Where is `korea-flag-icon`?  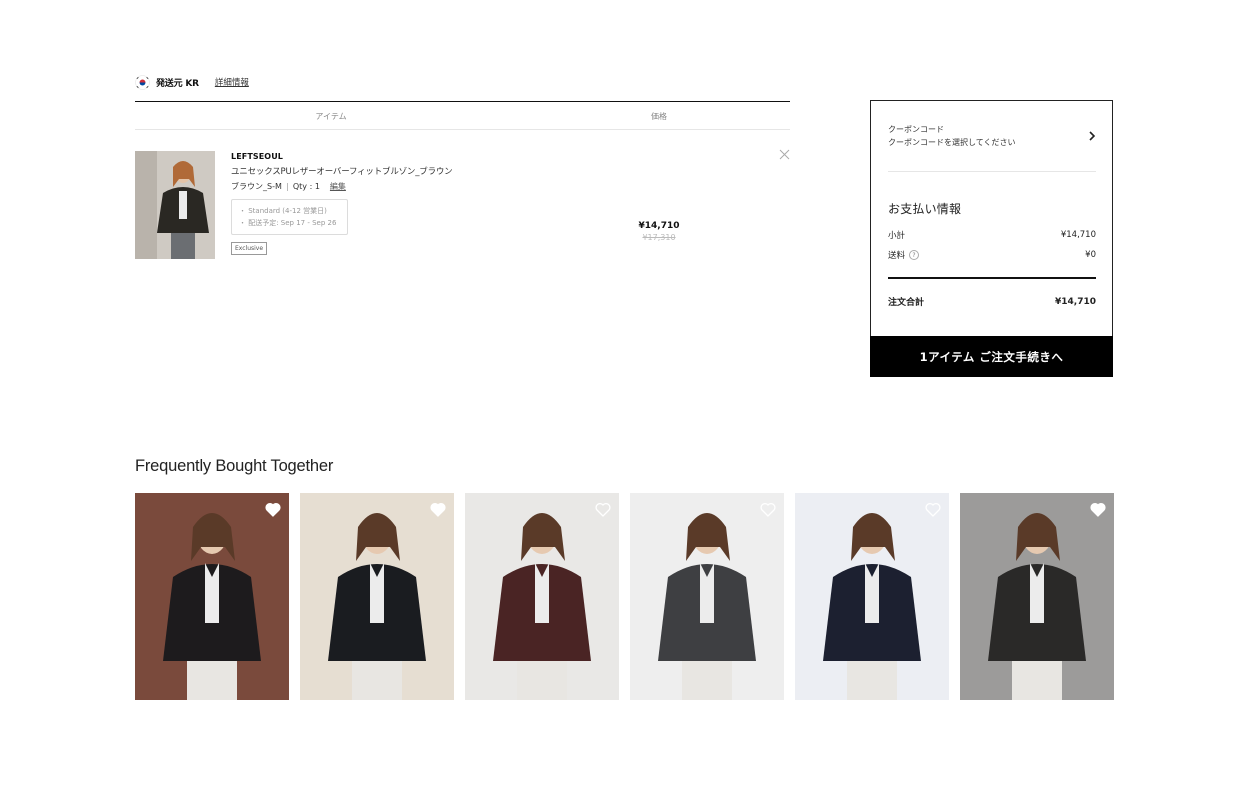
korea-flag-icon is located at coordinates (142, 82).